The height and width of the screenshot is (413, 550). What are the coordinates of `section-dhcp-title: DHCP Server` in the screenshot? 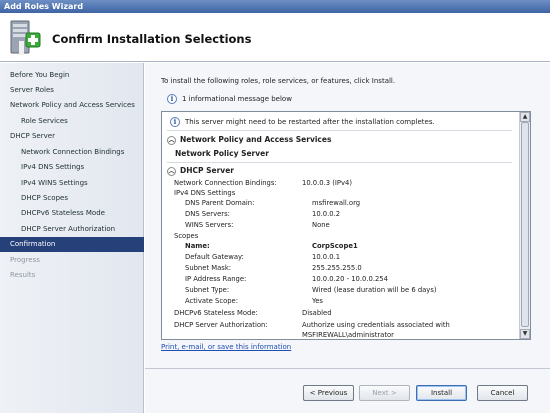 It's located at (207, 170).